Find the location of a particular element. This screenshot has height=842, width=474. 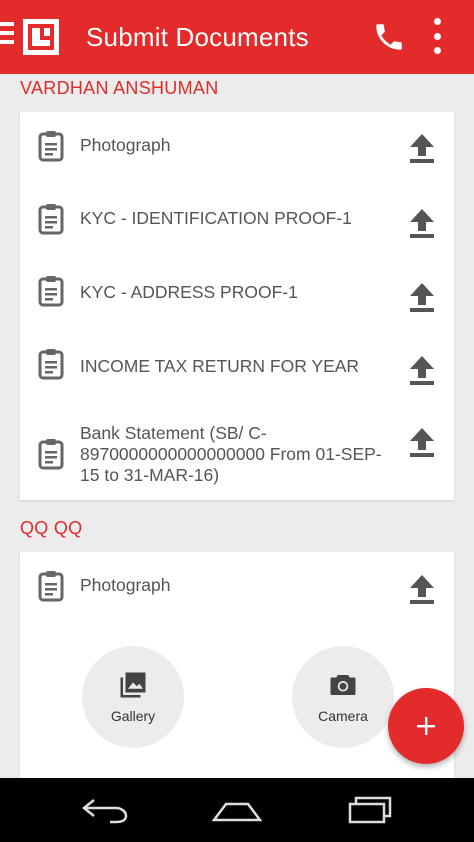

document-label: KYC - IDENTIFICATION PROOF-1 is located at coordinates (216, 218).